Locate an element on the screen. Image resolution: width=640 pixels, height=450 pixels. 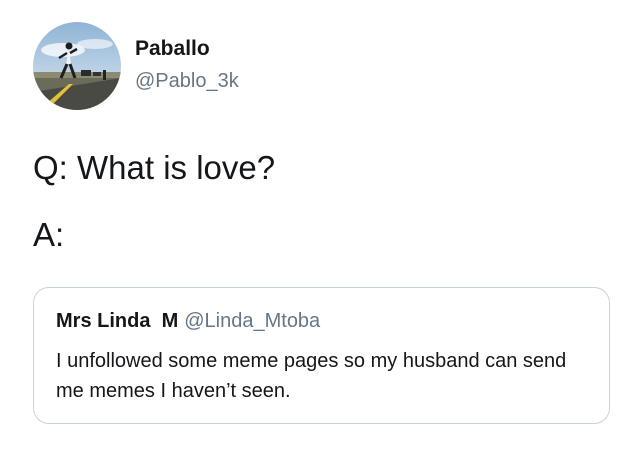
quoted-tweet-header: Mrs Linda M @Linda_Mtoba is located at coordinates (188, 321).